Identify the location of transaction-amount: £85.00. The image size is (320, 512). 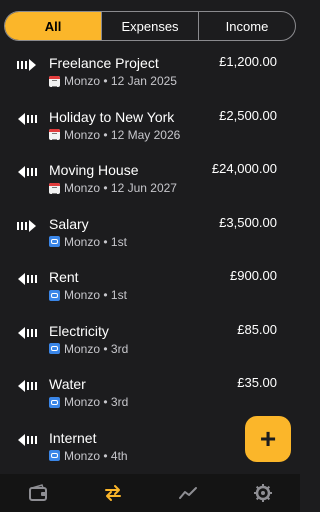
(257, 329).